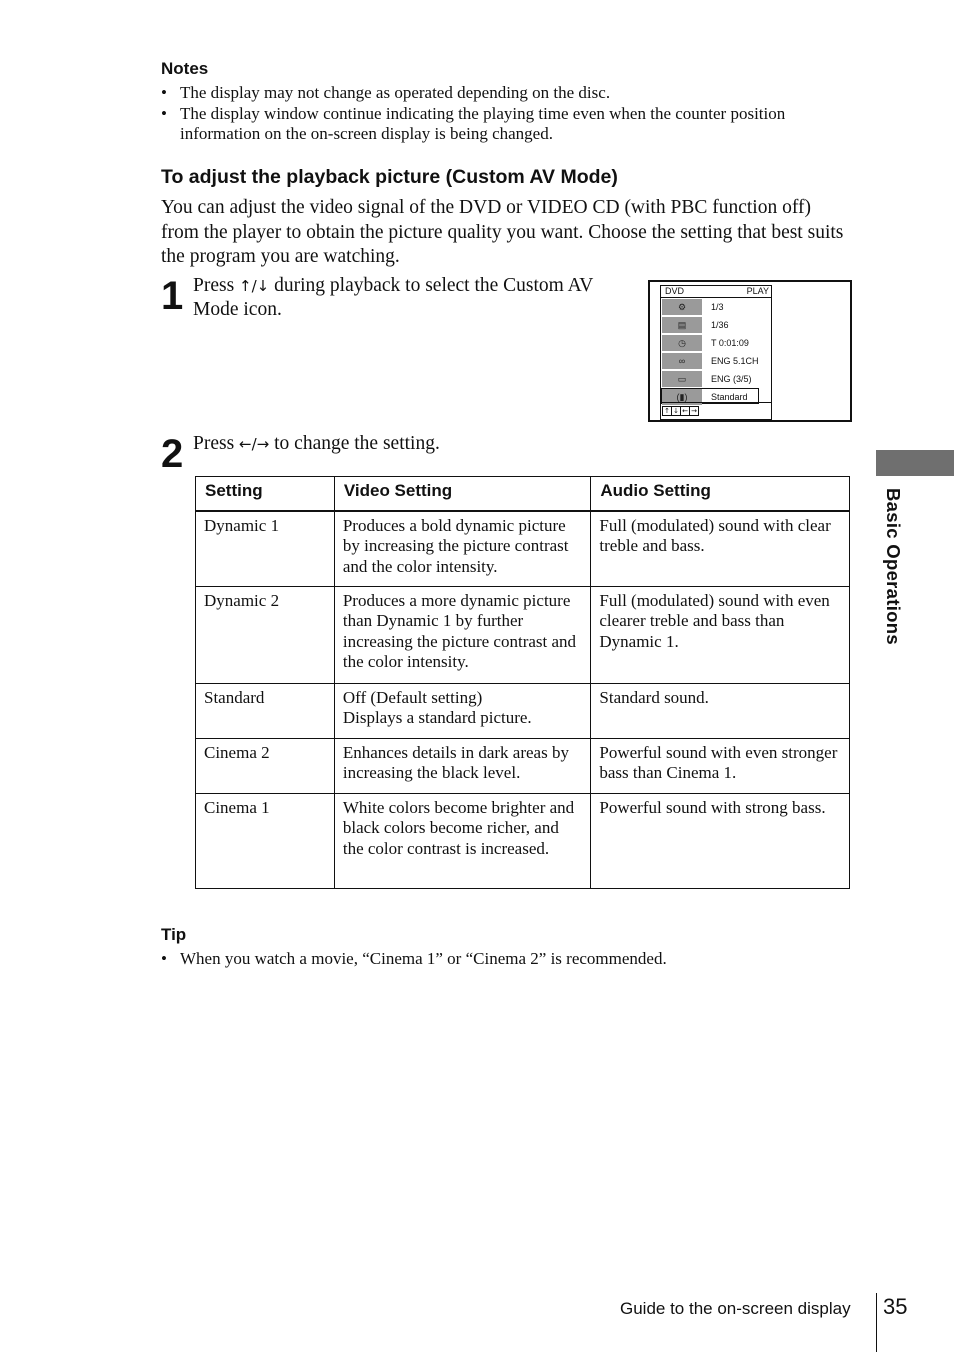 This screenshot has width=954, height=1352. I want to click on osd-value: ENG (3/5), so click(731, 379).